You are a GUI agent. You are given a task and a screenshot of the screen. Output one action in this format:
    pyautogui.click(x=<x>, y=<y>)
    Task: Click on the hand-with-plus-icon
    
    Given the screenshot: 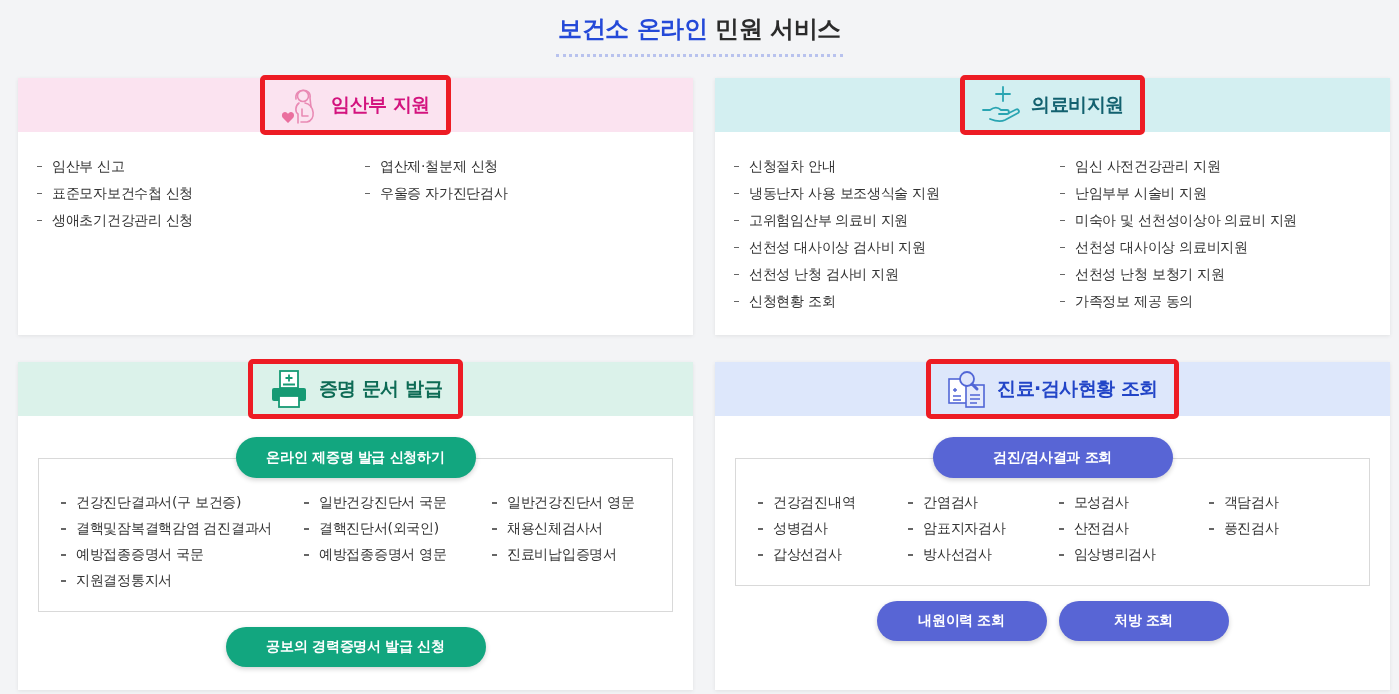 What is the action you would take?
    pyautogui.click(x=1001, y=105)
    